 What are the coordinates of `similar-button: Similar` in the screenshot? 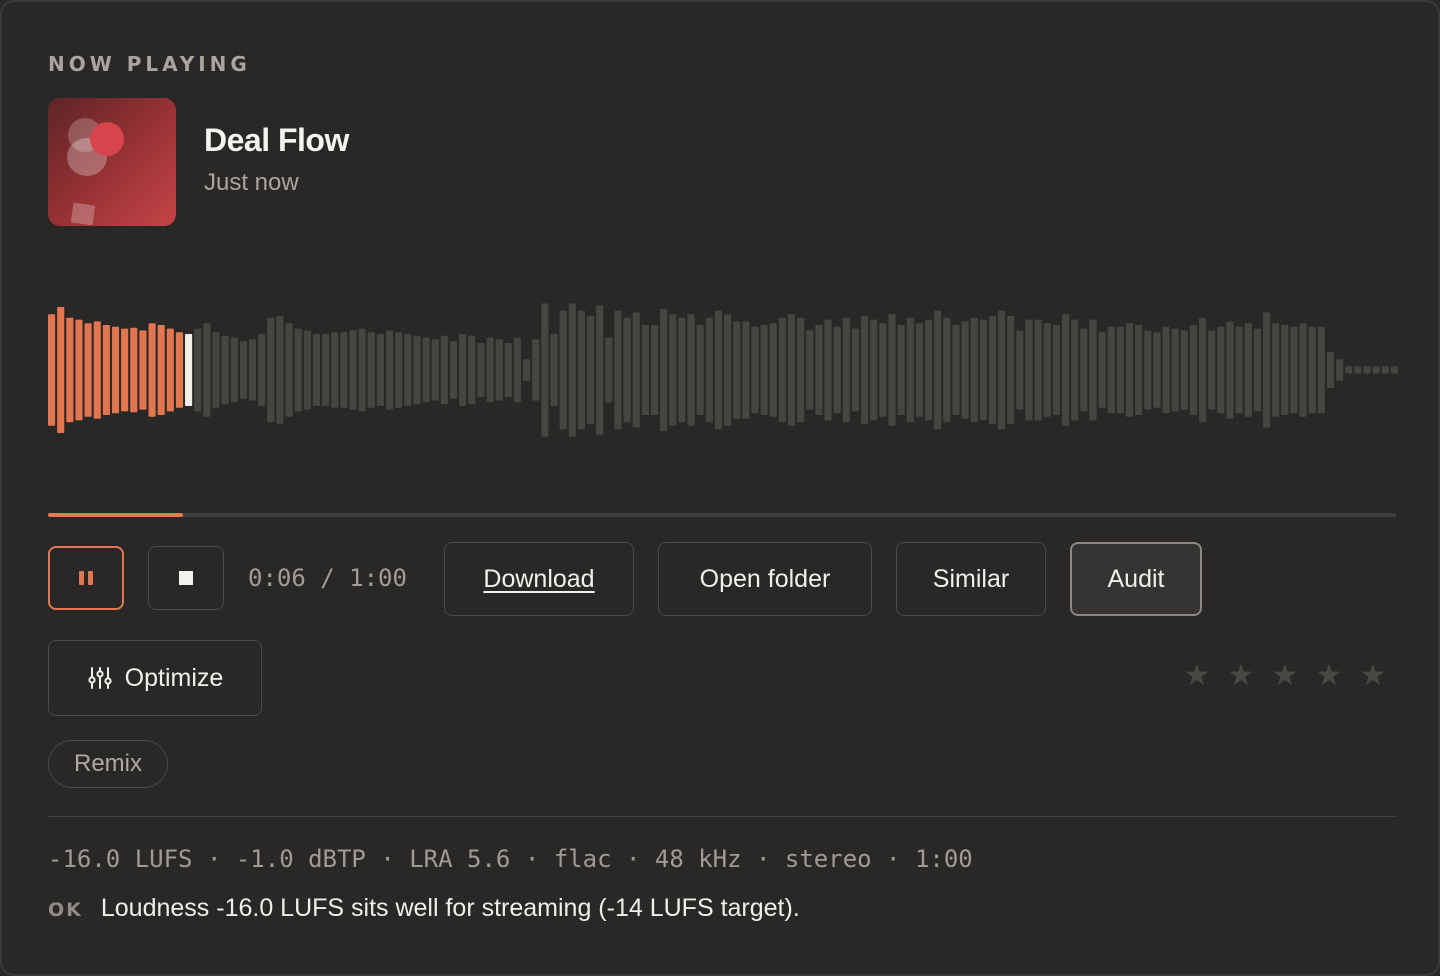 It's located at (971, 579).